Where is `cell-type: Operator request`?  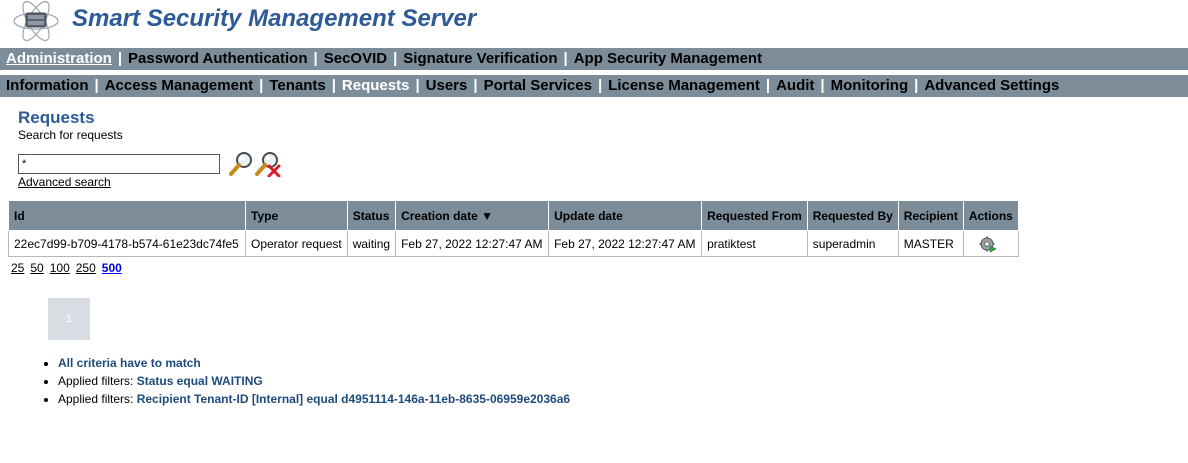
cell-type: Operator request is located at coordinates (296, 243).